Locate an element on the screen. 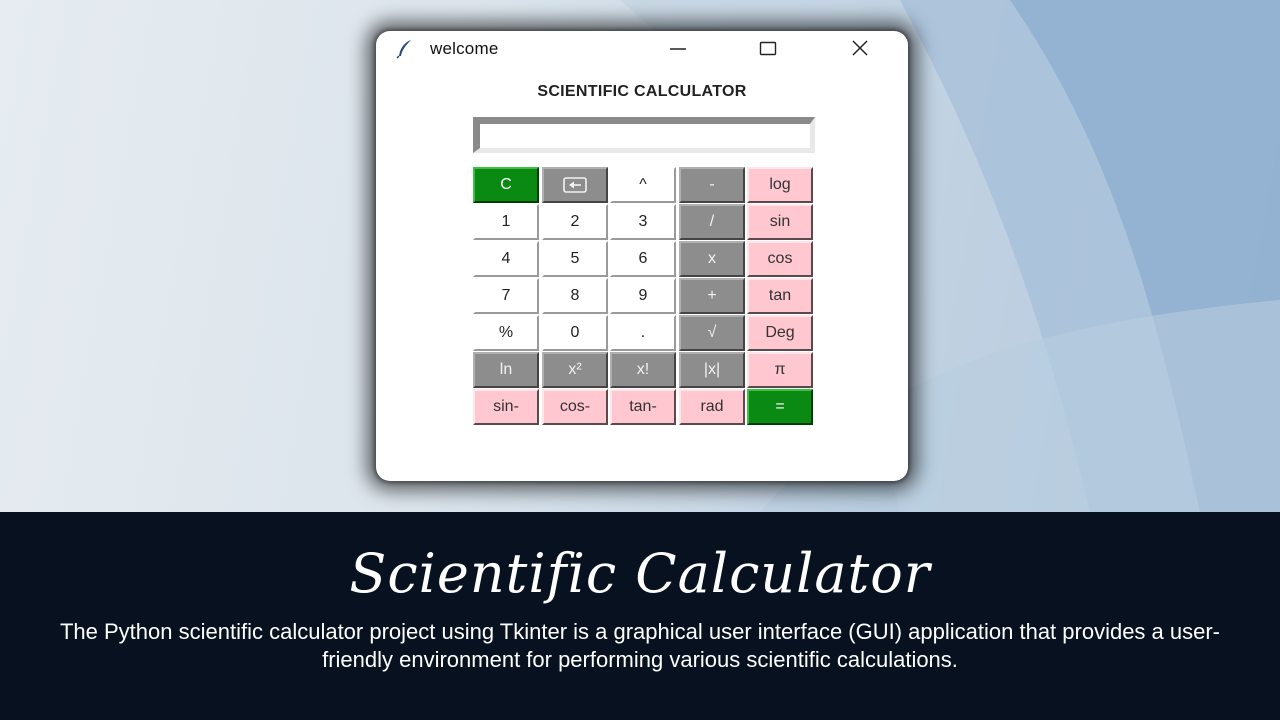 The width and height of the screenshot is (1280, 720). key-button: cos- is located at coordinates (575, 407).